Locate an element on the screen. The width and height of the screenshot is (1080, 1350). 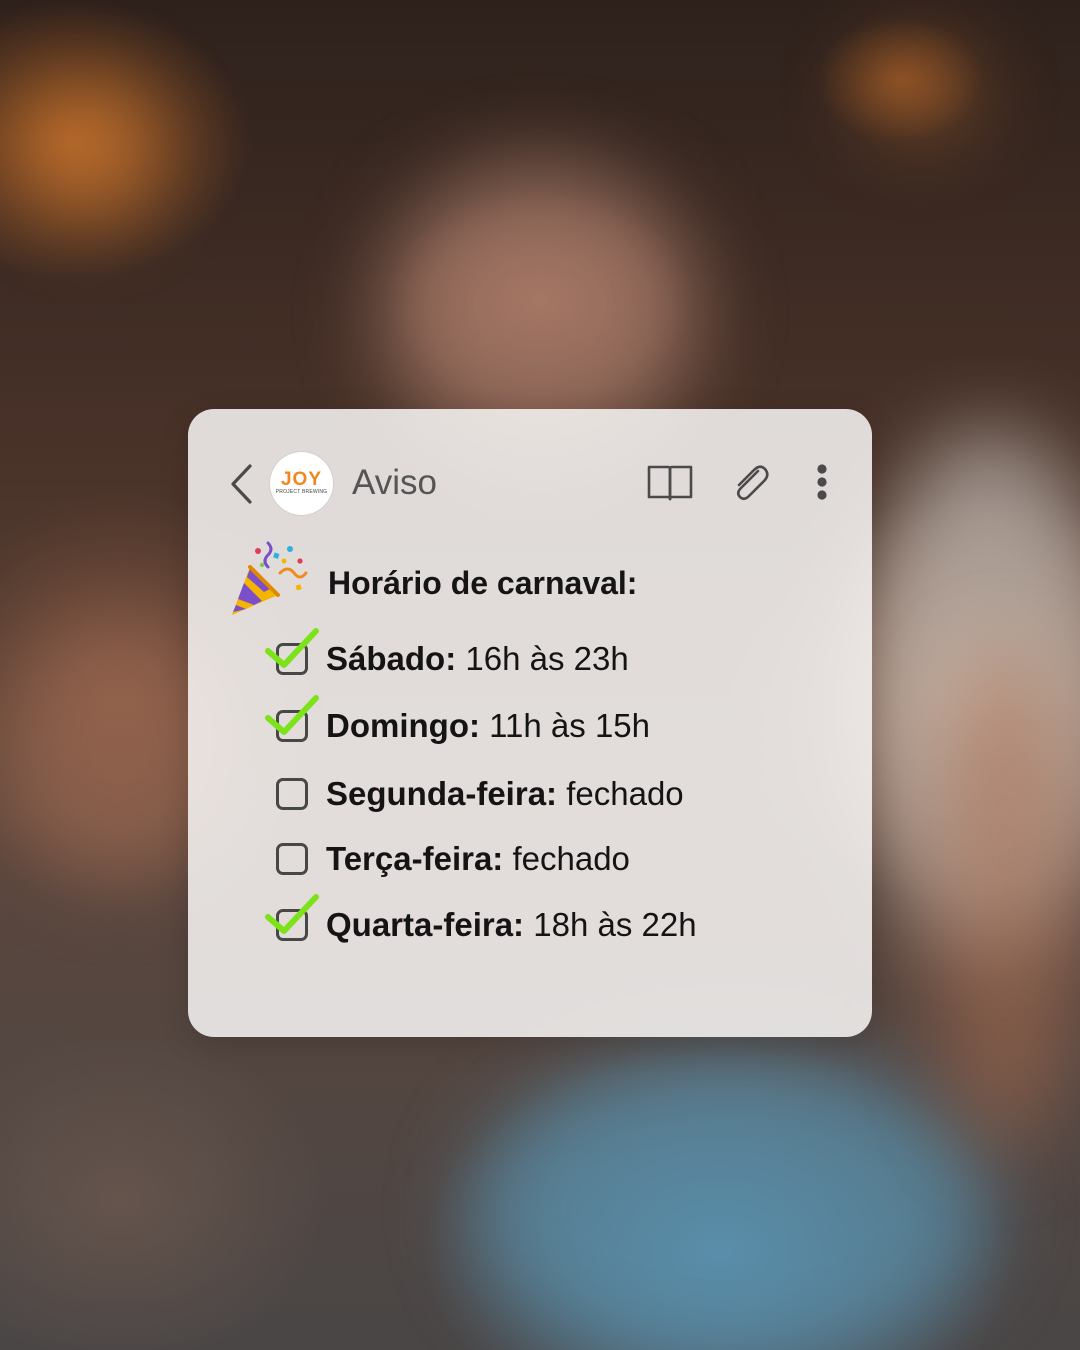
item-hours: 16h às 23h is located at coordinates (547, 658).